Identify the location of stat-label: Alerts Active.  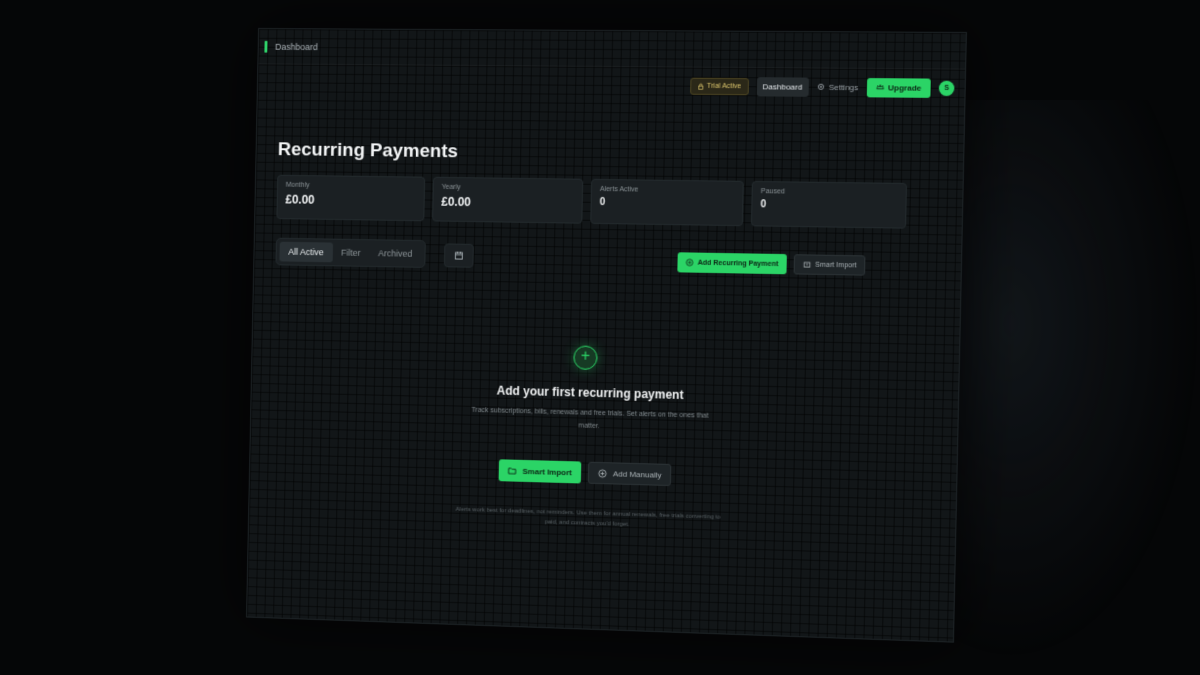
(619, 189).